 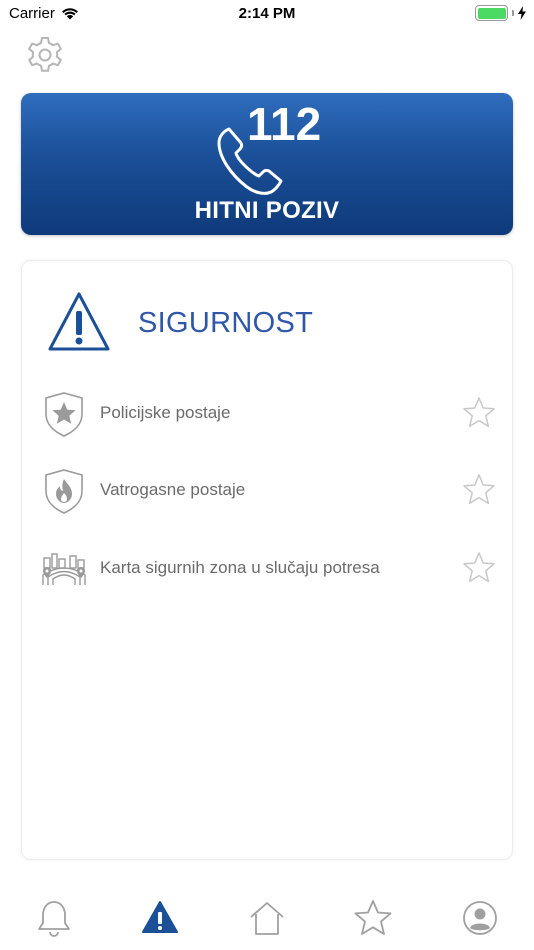 I want to click on warning-triangle-icon, so click(x=79, y=321).